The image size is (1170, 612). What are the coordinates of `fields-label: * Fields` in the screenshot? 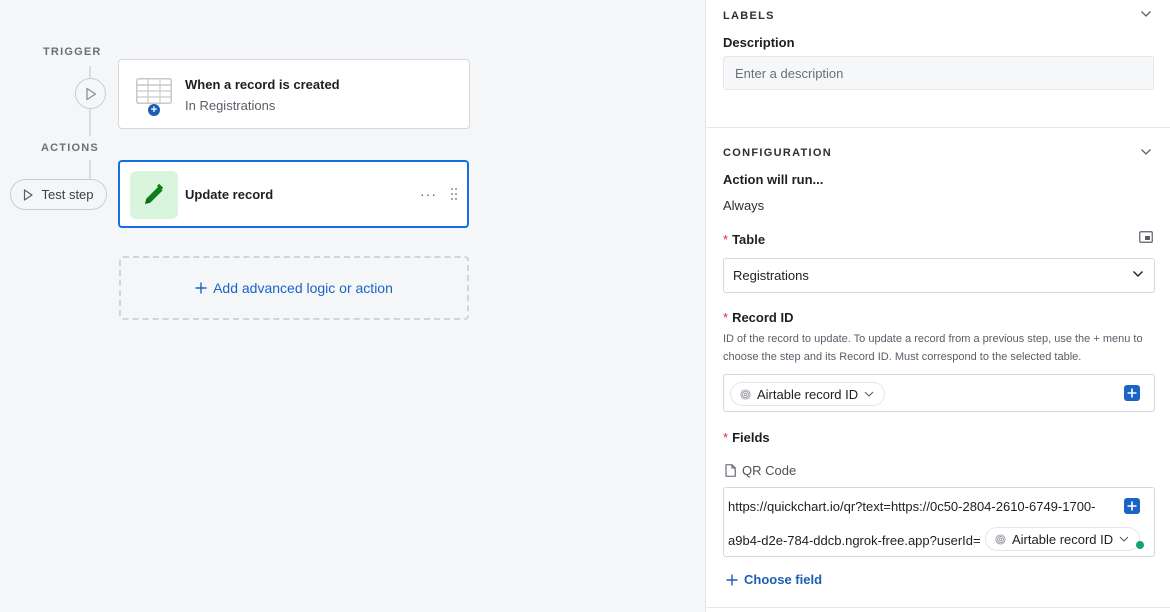 It's located at (746, 437).